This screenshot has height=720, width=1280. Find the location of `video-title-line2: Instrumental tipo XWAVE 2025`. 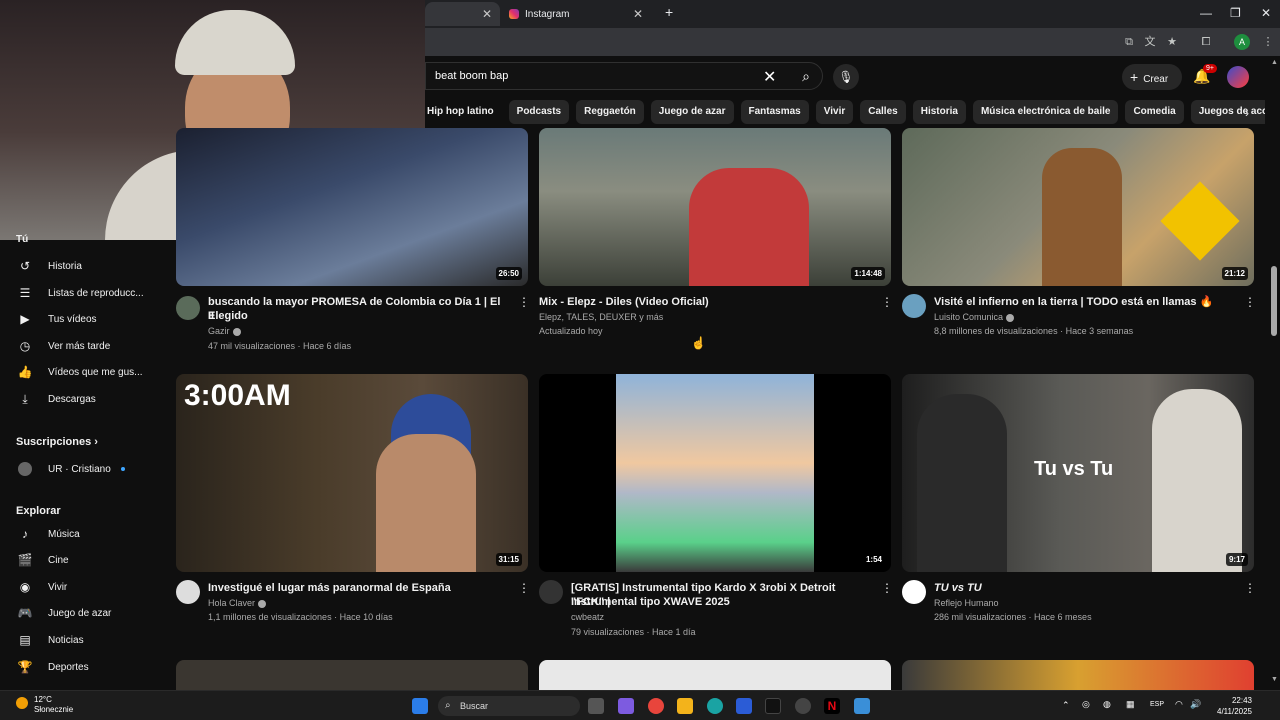

video-title-line2: Instrumental tipo XWAVE 2025 is located at coordinates (650, 602).